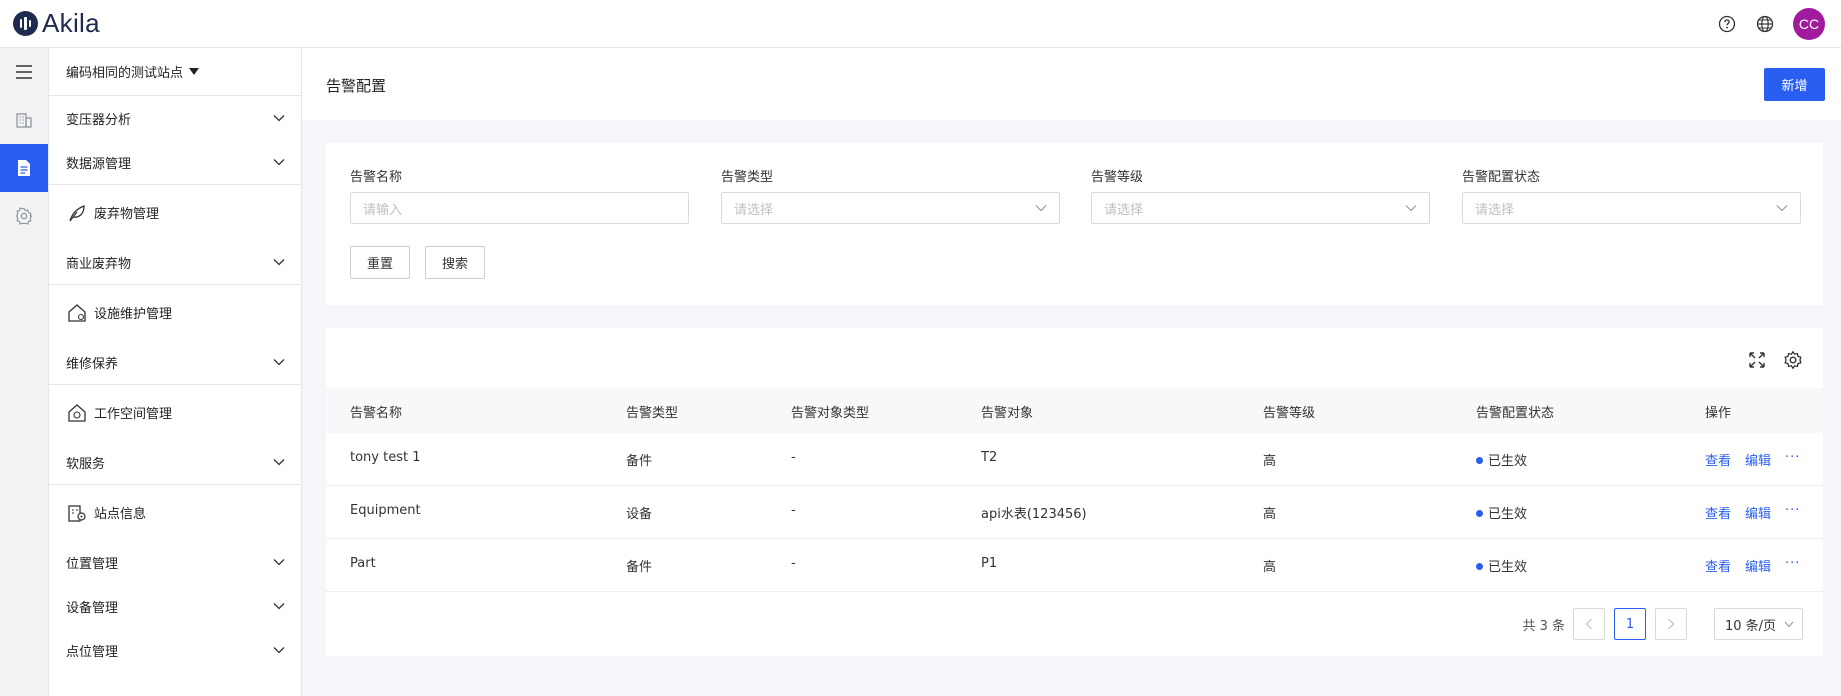 The width and height of the screenshot is (1841, 696). Describe the element at coordinates (1809, 24) in the screenshot. I see `user-avatar: CC` at that location.